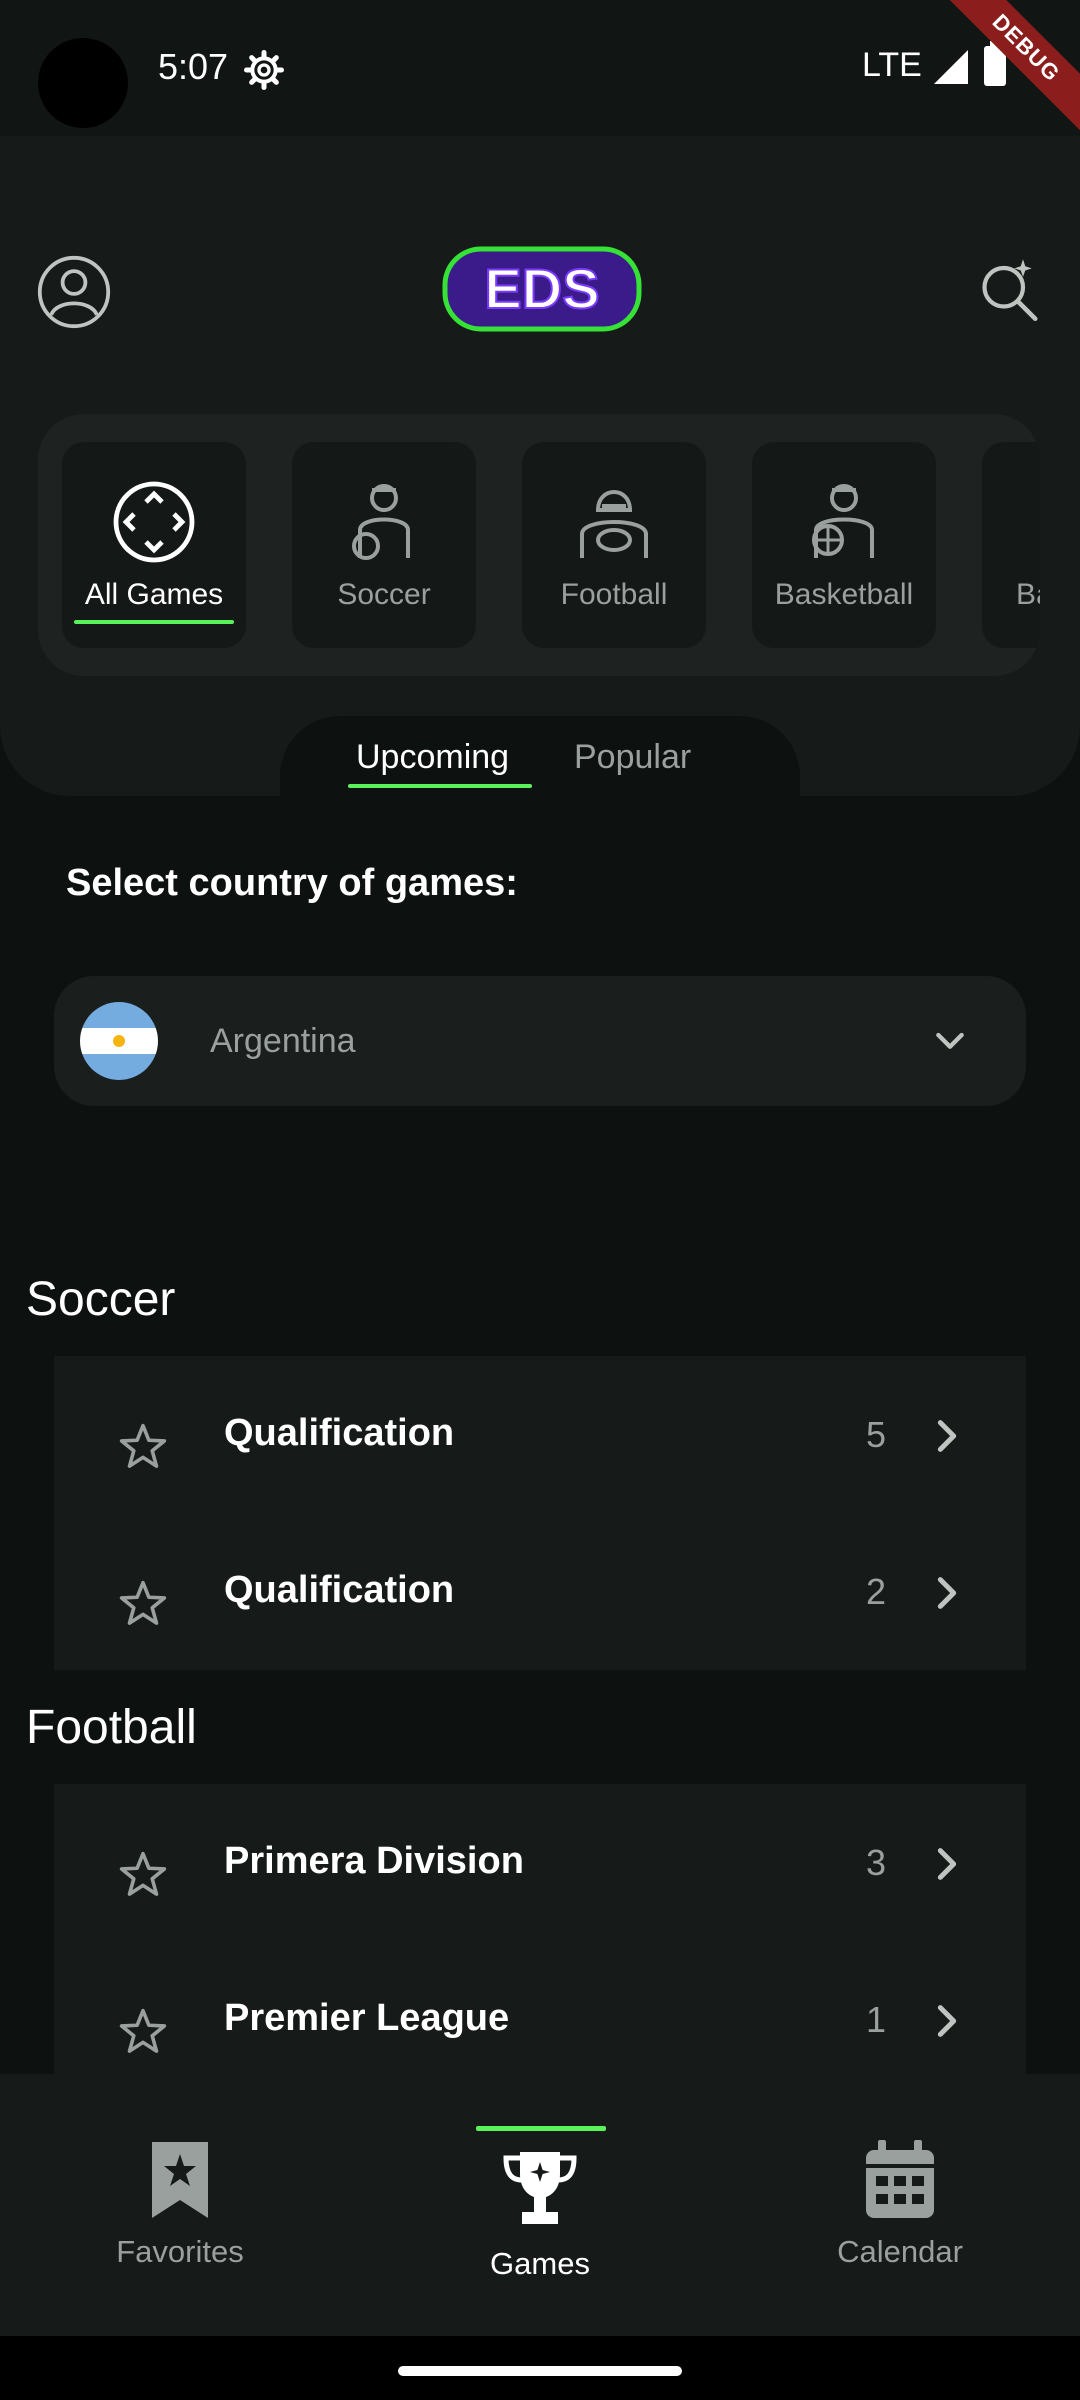 The height and width of the screenshot is (2400, 1080). I want to click on profile-icon, so click(74, 292).